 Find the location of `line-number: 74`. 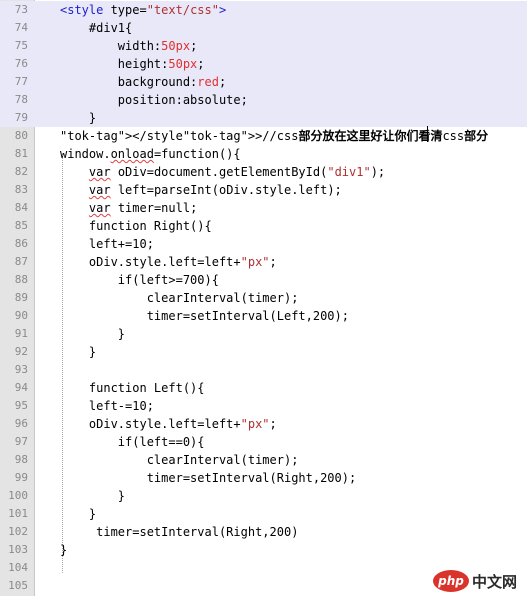

line-number: 74 is located at coordinates (21, 27).